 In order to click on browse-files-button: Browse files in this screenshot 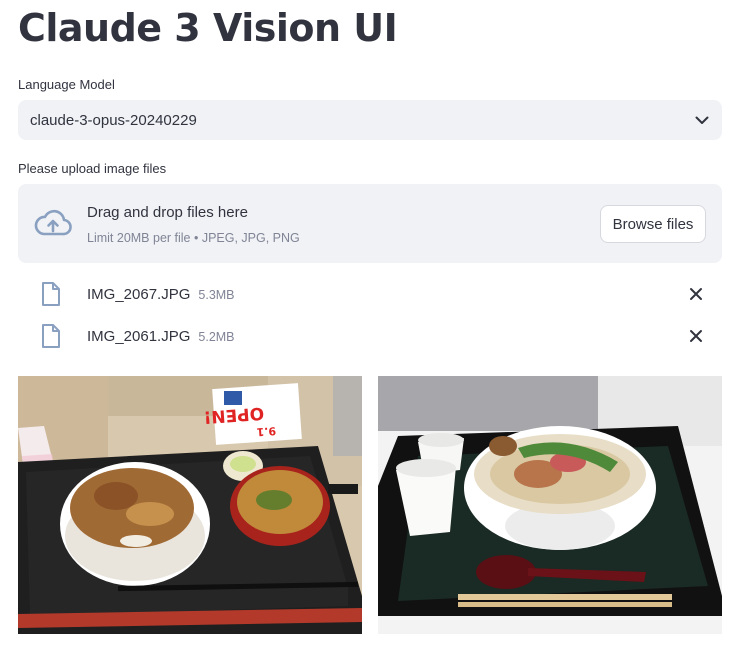, I will do `click(653, 224)`.